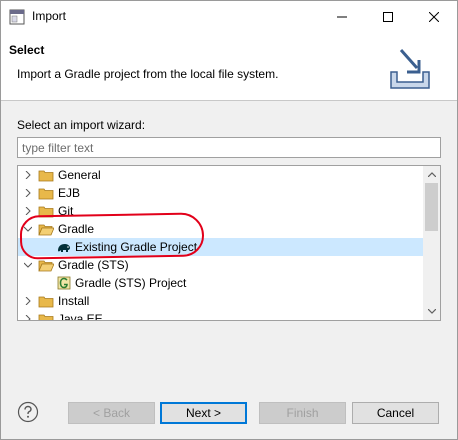 The width and height of the screenshot is (458, 440). I want to click on chevron-up-icon, so click(431, 174).